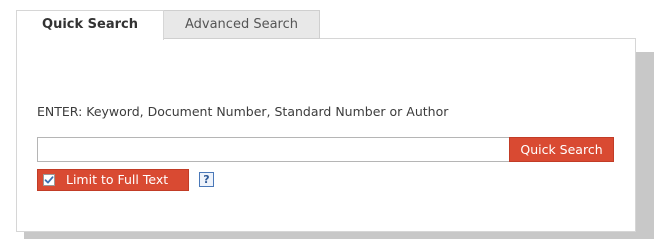  What do you see at coordinates (242, 24) in the screenshot?
I see `tab-advanced-search: Advanced Search` at bounding box center [242, 24].